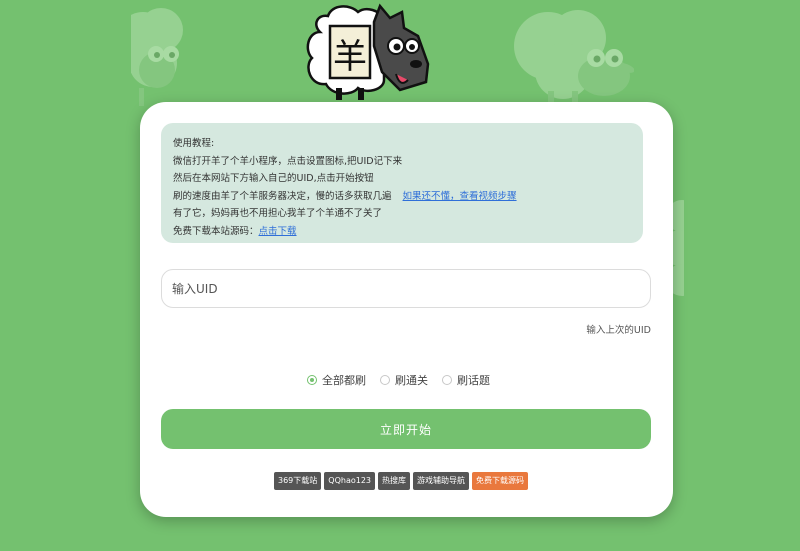 Image resolution: width=800 pixels, height=551 pixels. Describe the element at coordinates (406, 288) in the screenshot. I see `uid-input` at that location.